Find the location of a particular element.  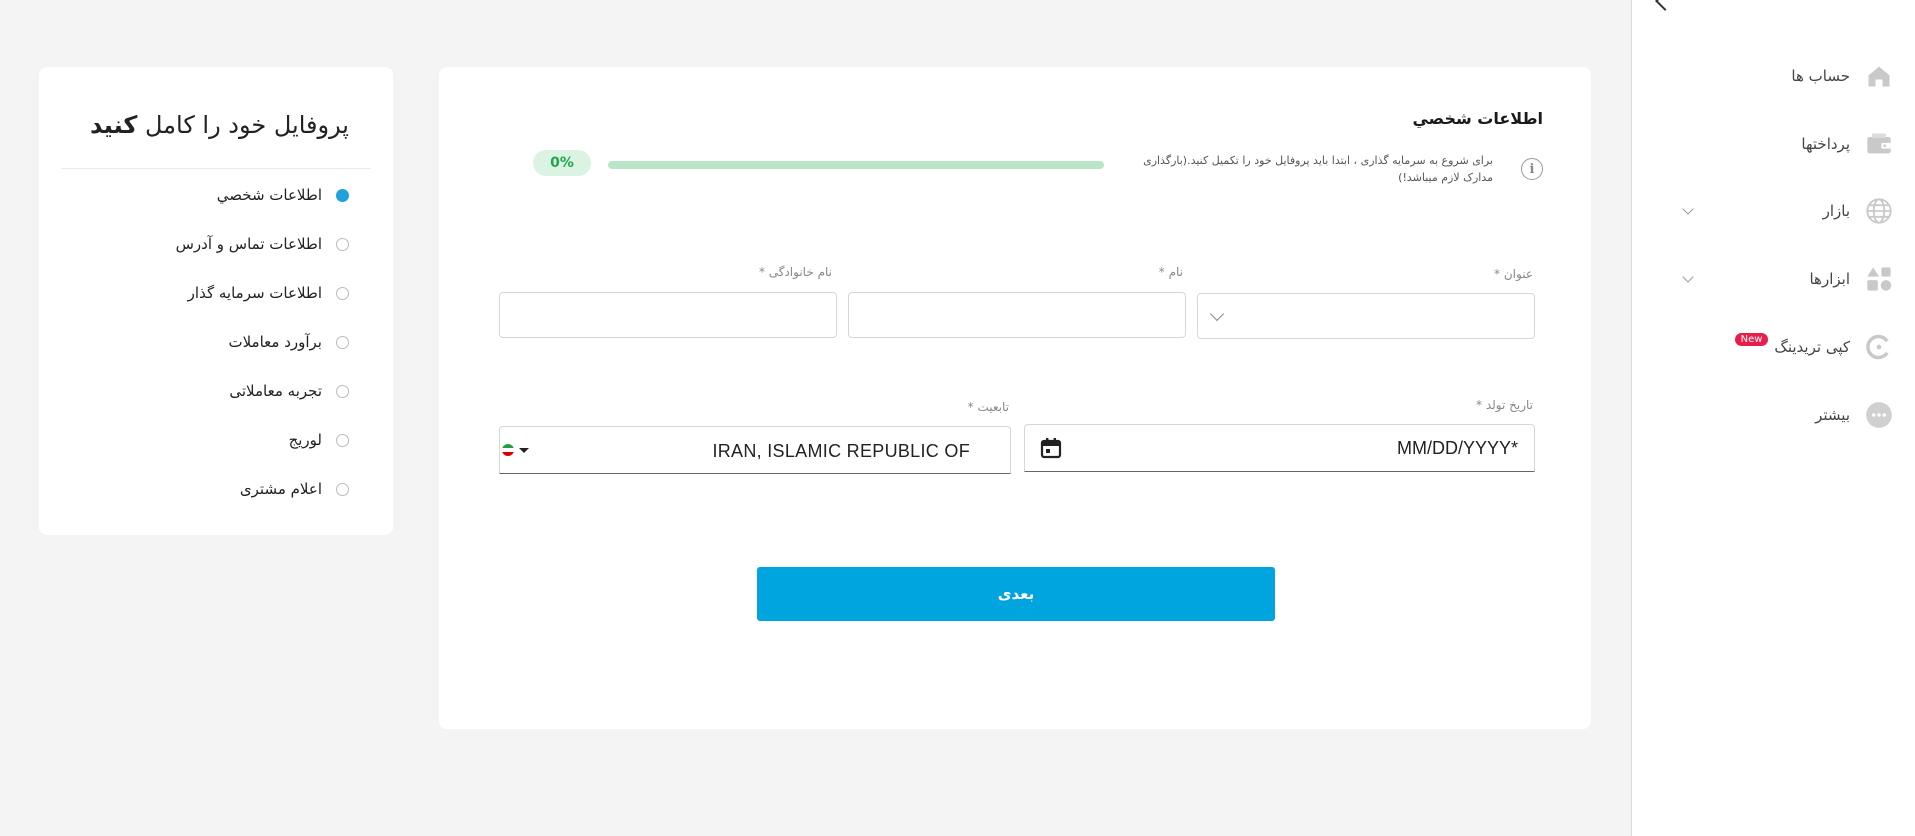

title-label: عنوان * is located at coordinates (1513, 274).